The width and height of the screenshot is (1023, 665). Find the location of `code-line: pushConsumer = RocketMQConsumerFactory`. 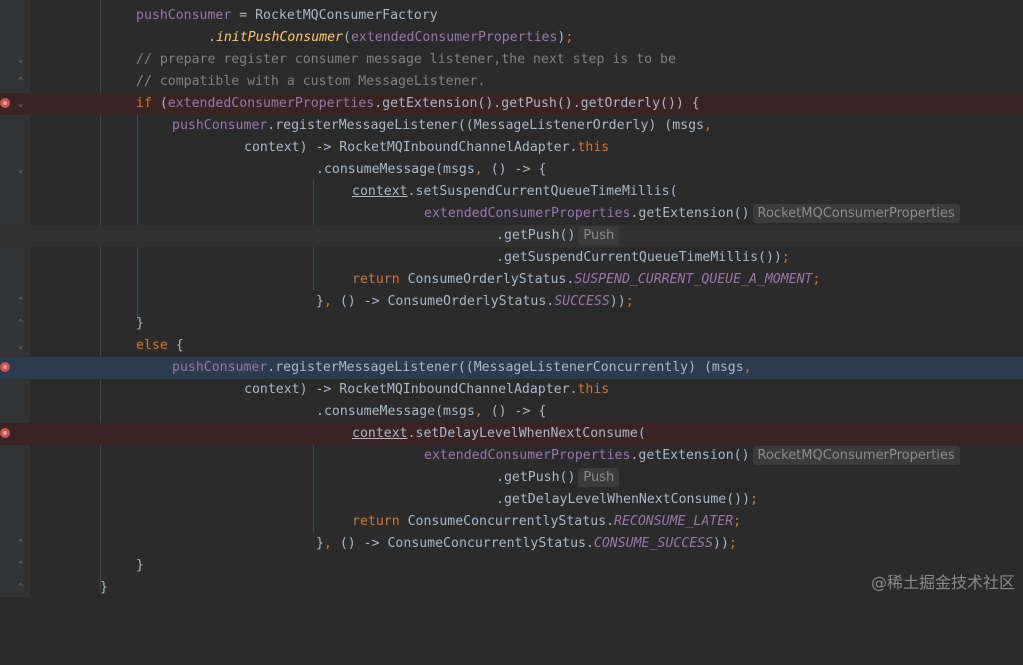

code-line: pushConsumer = RocketMQConsumerFactory is located at coordinates (287, 15).